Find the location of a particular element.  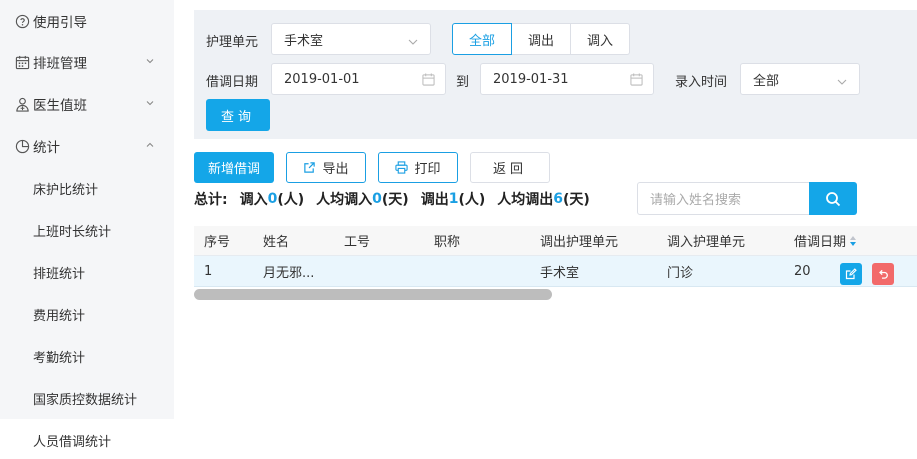

sidebar-subitem-label: 国家质控数据统计 is located at coordinates (85, 400).